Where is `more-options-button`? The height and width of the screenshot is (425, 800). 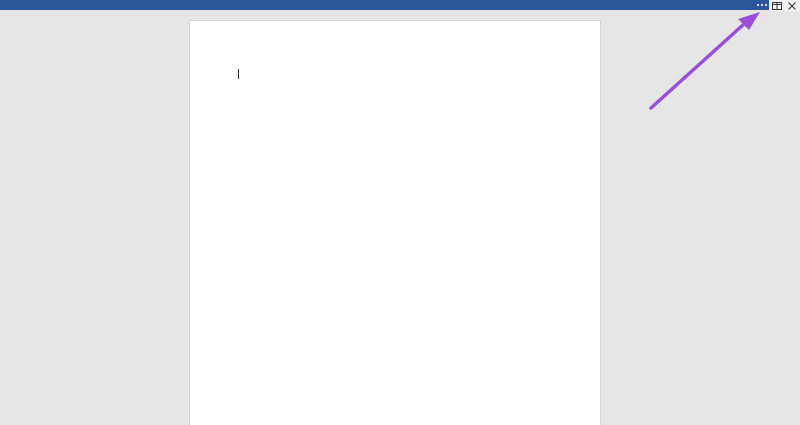
more-options-button is located at coordinates (762, 5).